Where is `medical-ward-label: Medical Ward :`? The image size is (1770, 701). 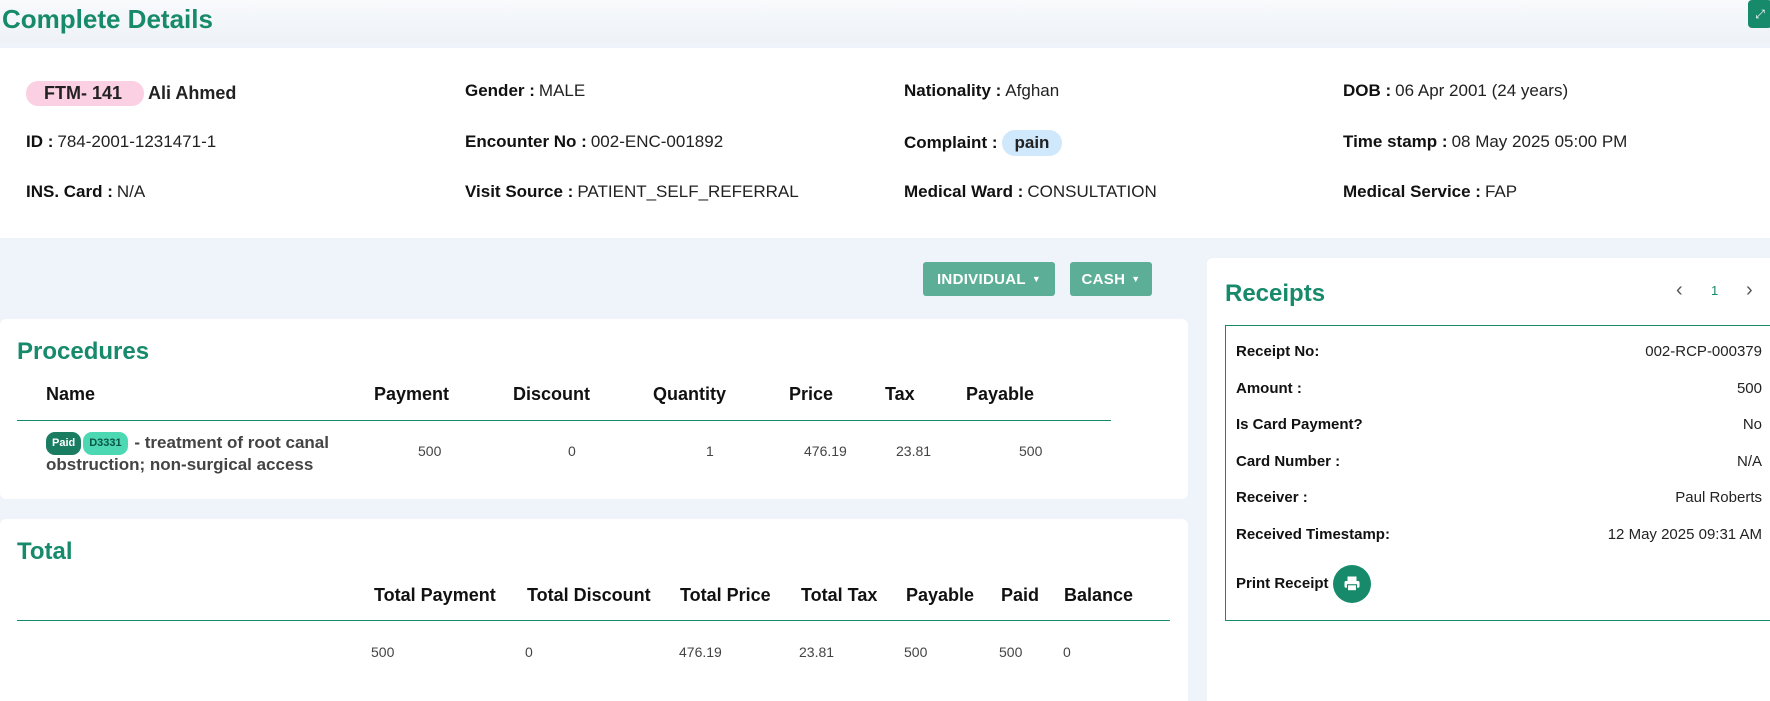 medical-ward-label: Medical Ward : is located at coordinates (964, 191).